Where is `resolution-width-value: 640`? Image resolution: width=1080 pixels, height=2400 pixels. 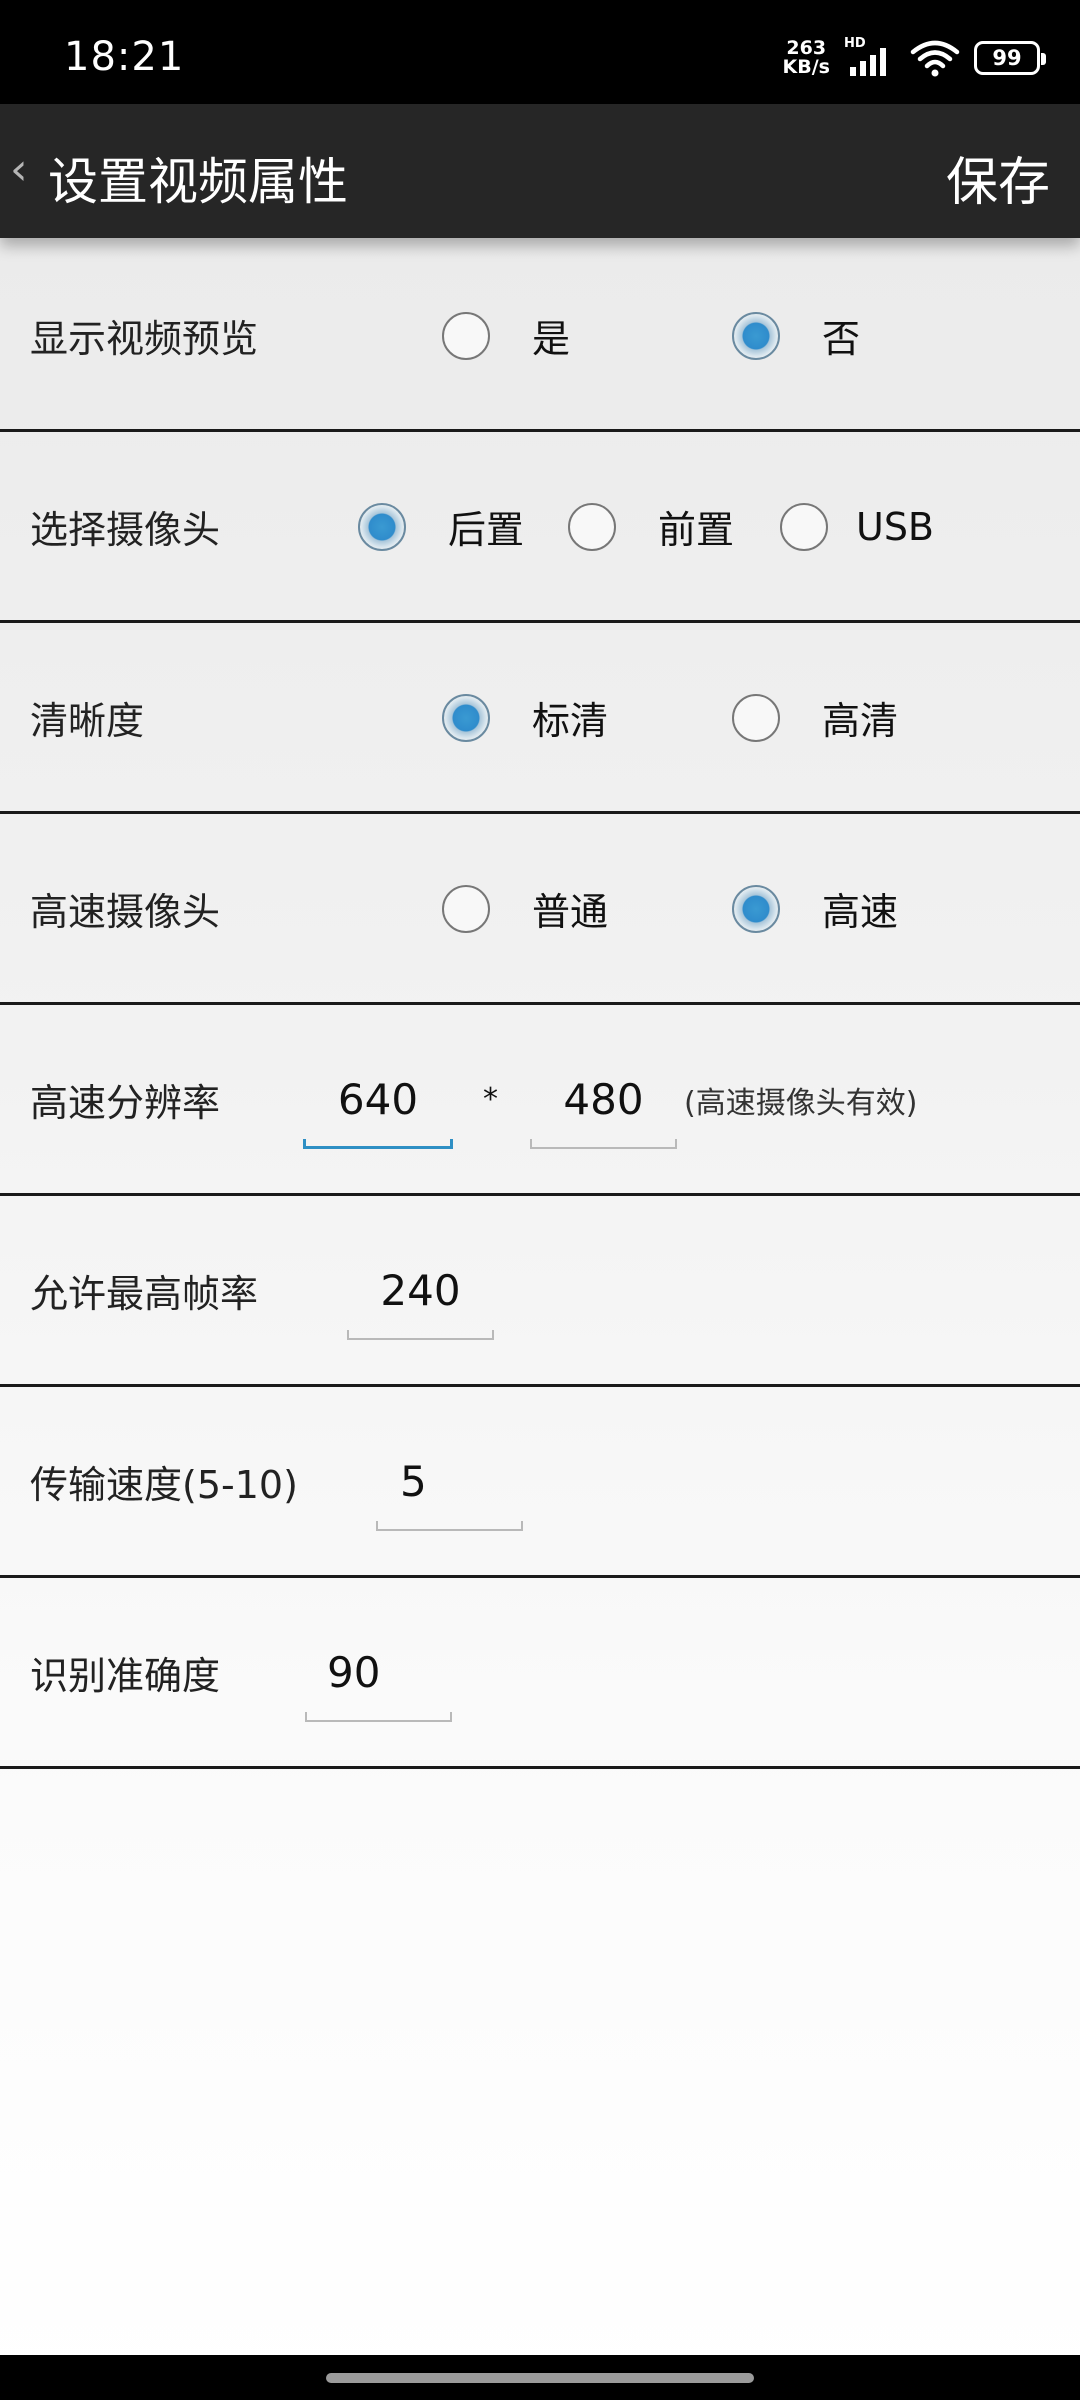 resolution-width-value: 640 is located at coordinates (378, 1099).